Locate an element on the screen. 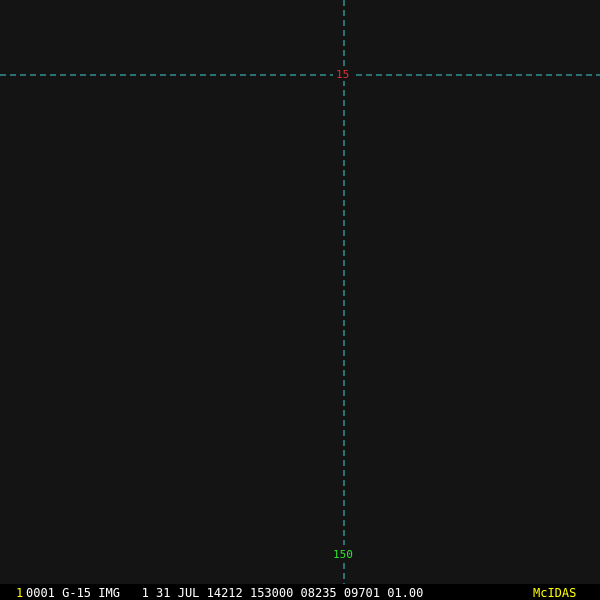 This screenshot has height=600, width=600. latitude-label: 15 is located at coordinates (343, 74).